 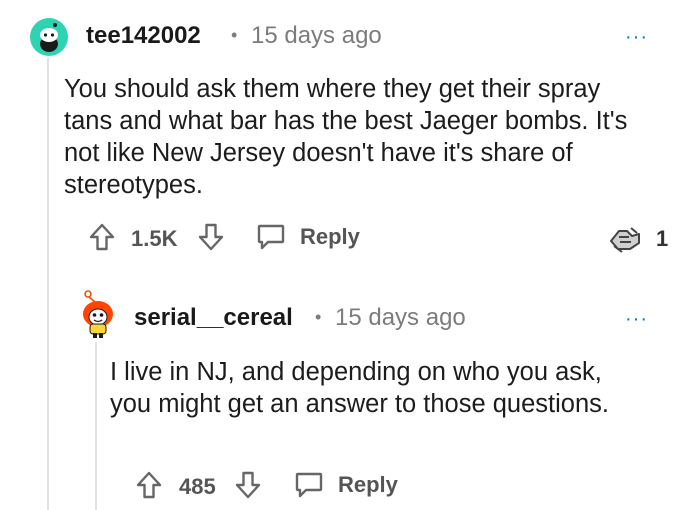 What do you see at coordinates (143, 36) in the screenshot?
I see `username: tee142002` at bounding box center [143, 36].